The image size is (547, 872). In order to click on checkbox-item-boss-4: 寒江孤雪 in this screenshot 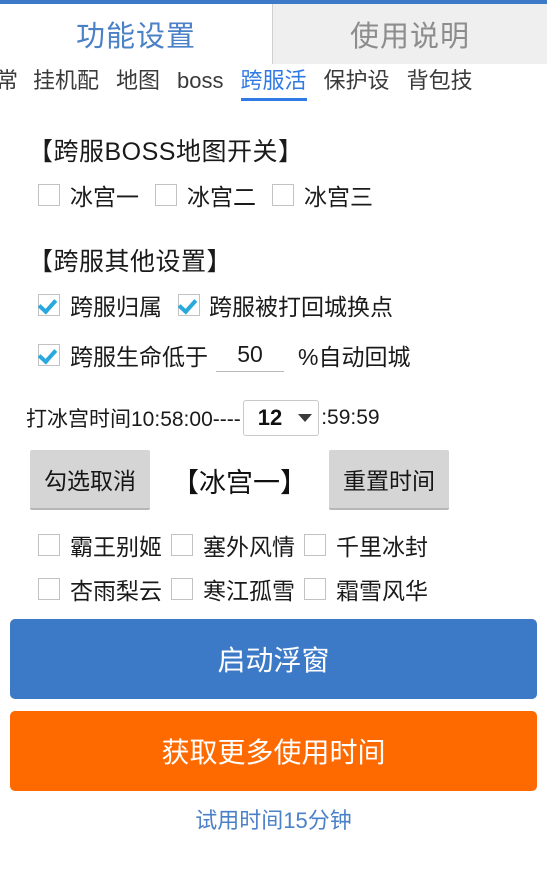, I will do `click(237, 589)`.